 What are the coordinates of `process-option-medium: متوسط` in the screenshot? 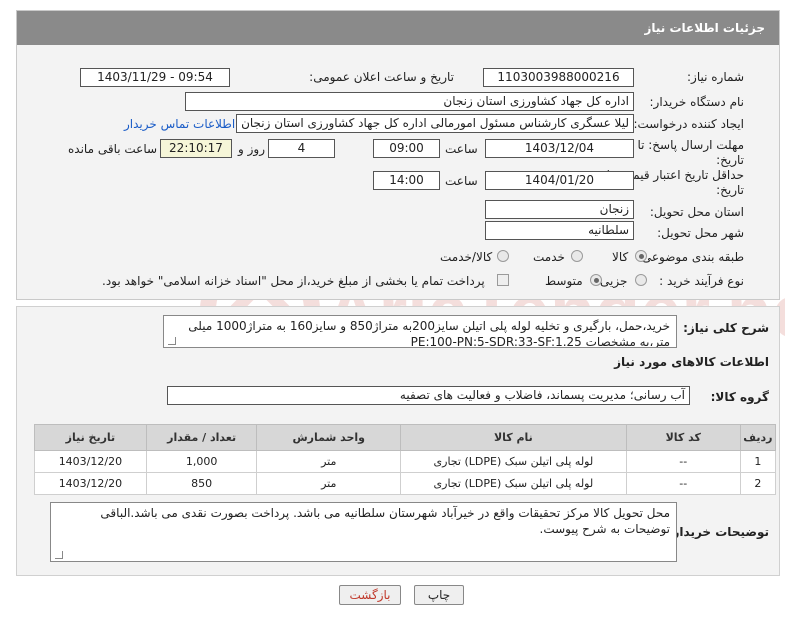 It's located at (564, 281).